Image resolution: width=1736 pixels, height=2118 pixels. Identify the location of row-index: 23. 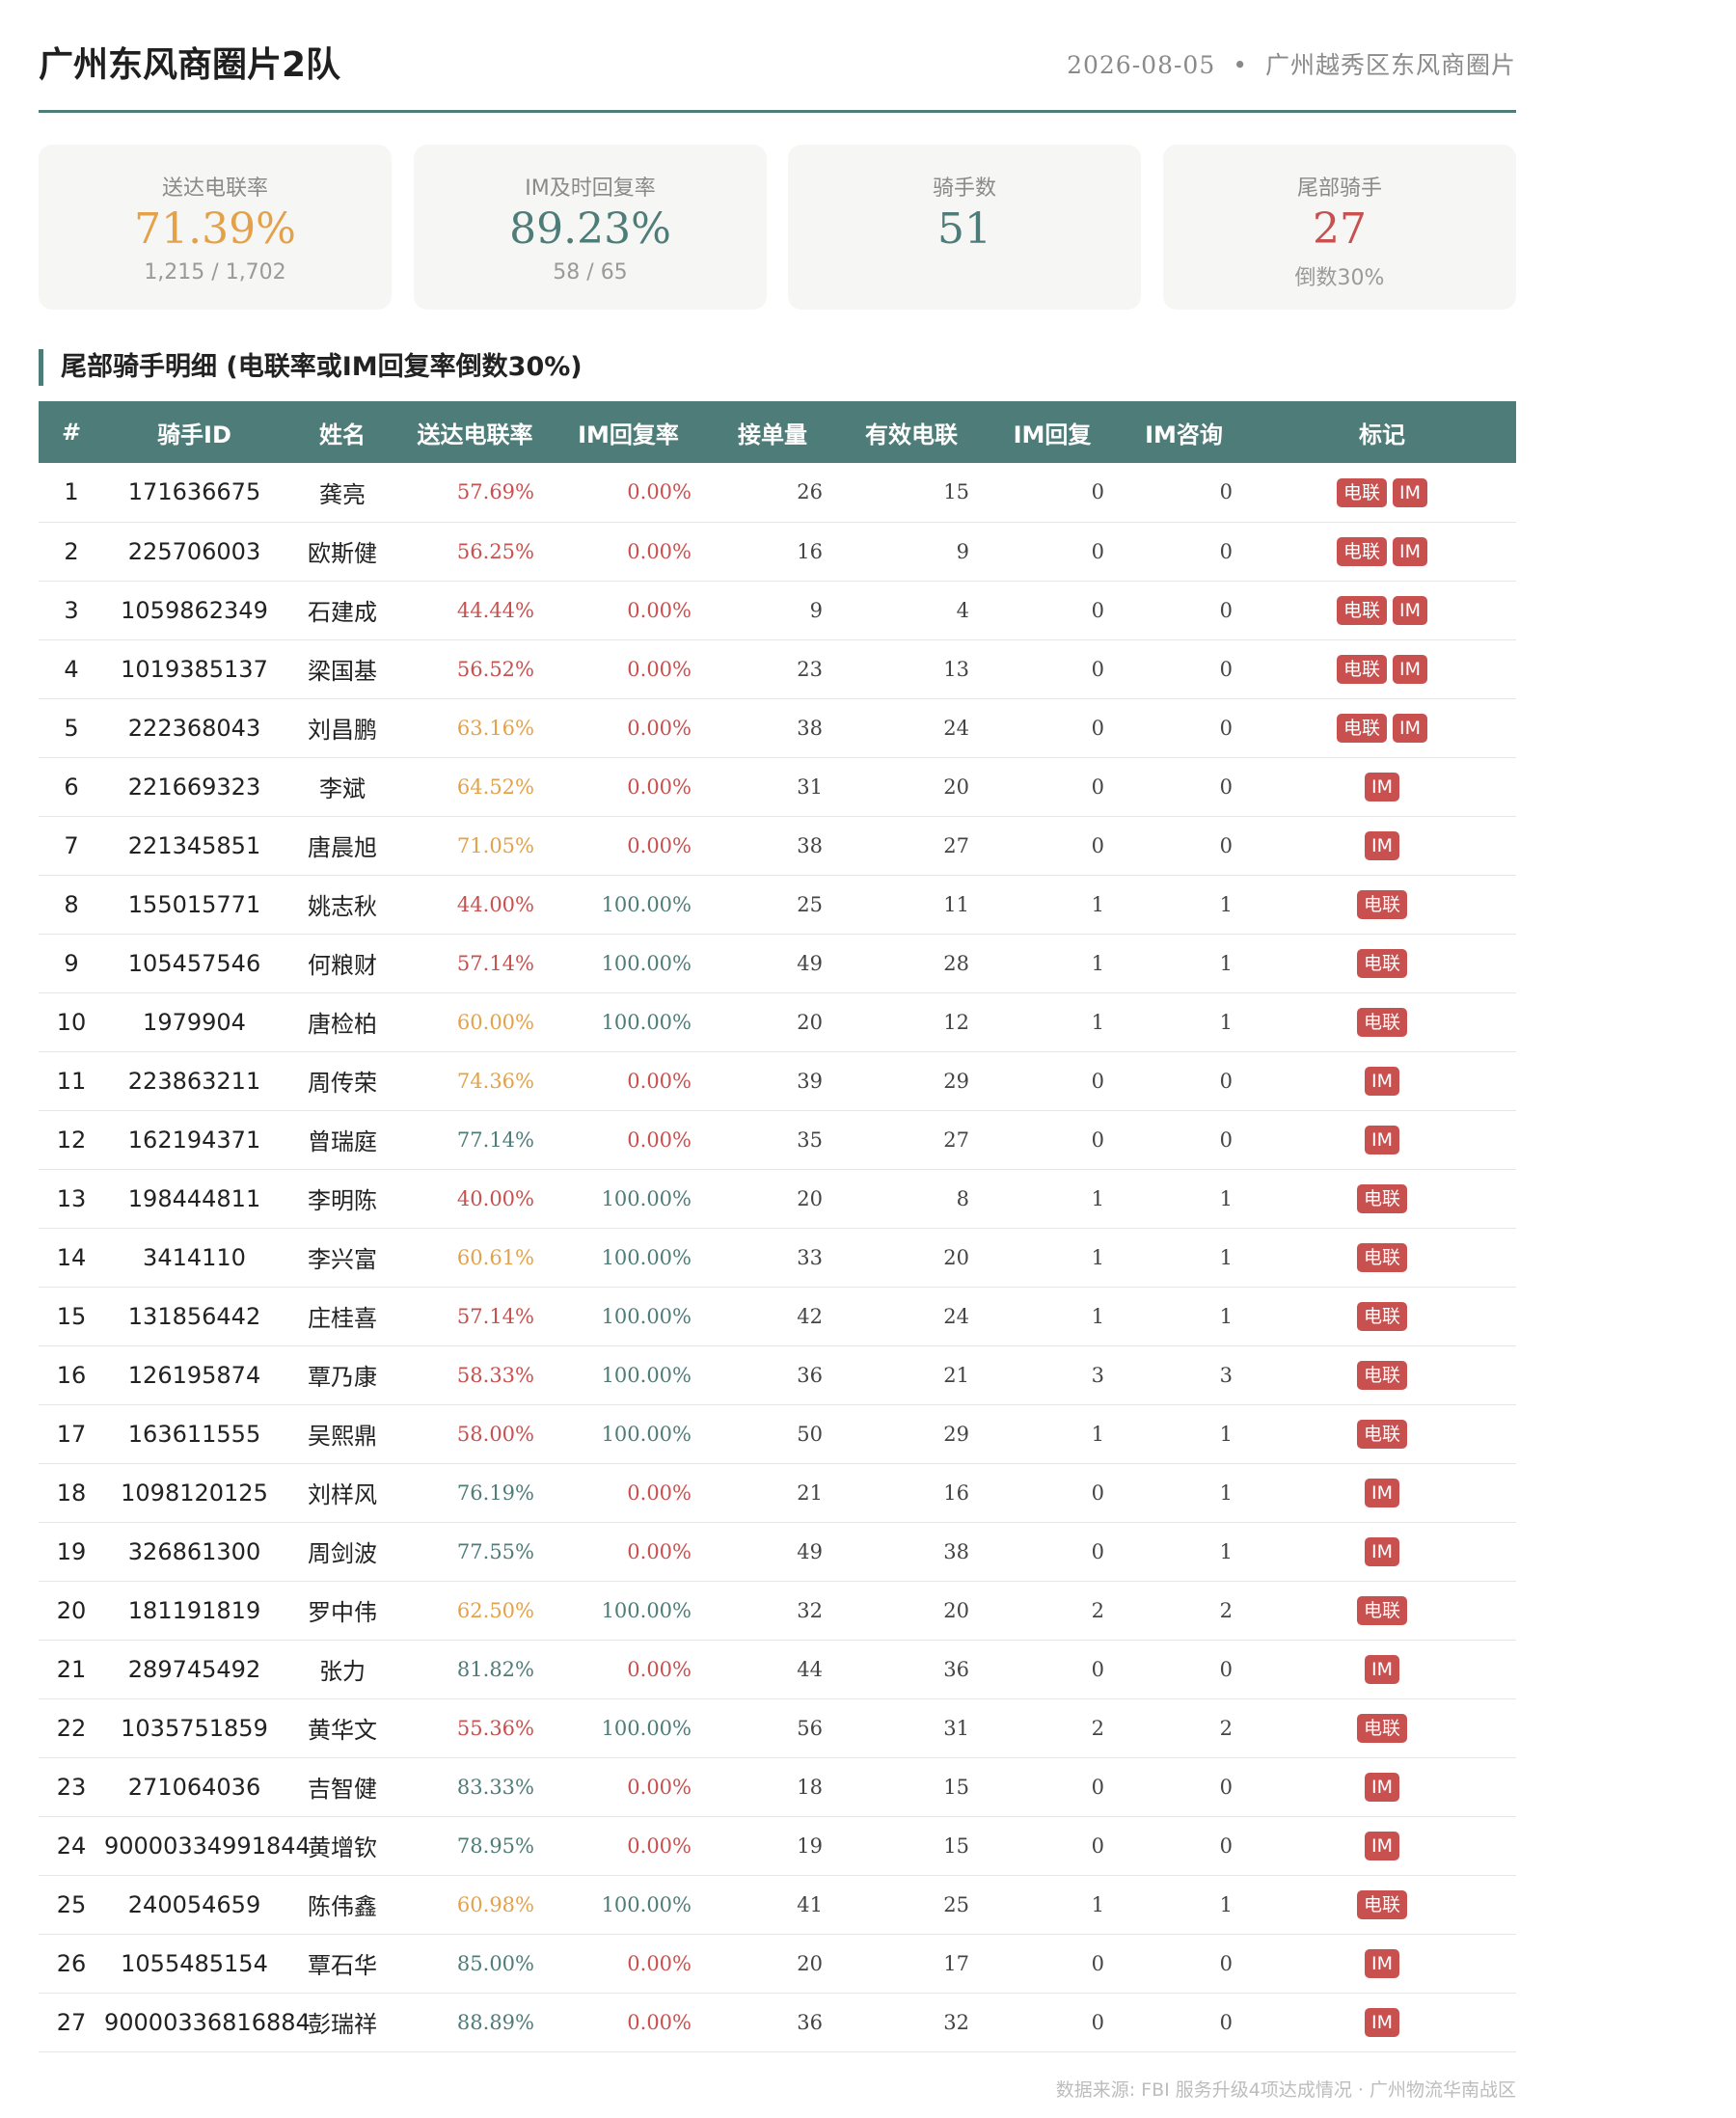
(72, 1787).